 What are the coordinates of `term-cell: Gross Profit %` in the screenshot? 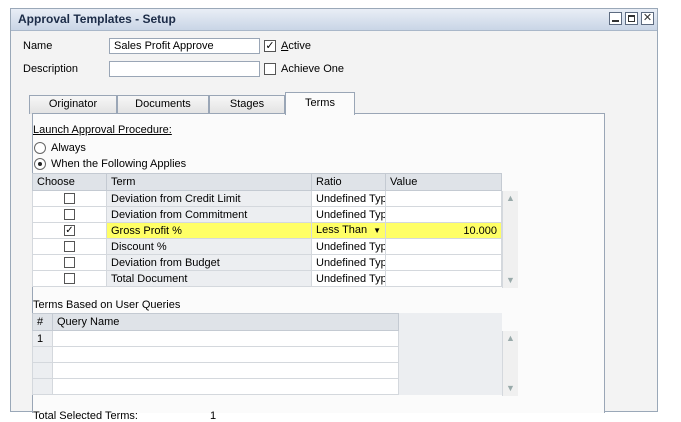 It's located at (209, 230).